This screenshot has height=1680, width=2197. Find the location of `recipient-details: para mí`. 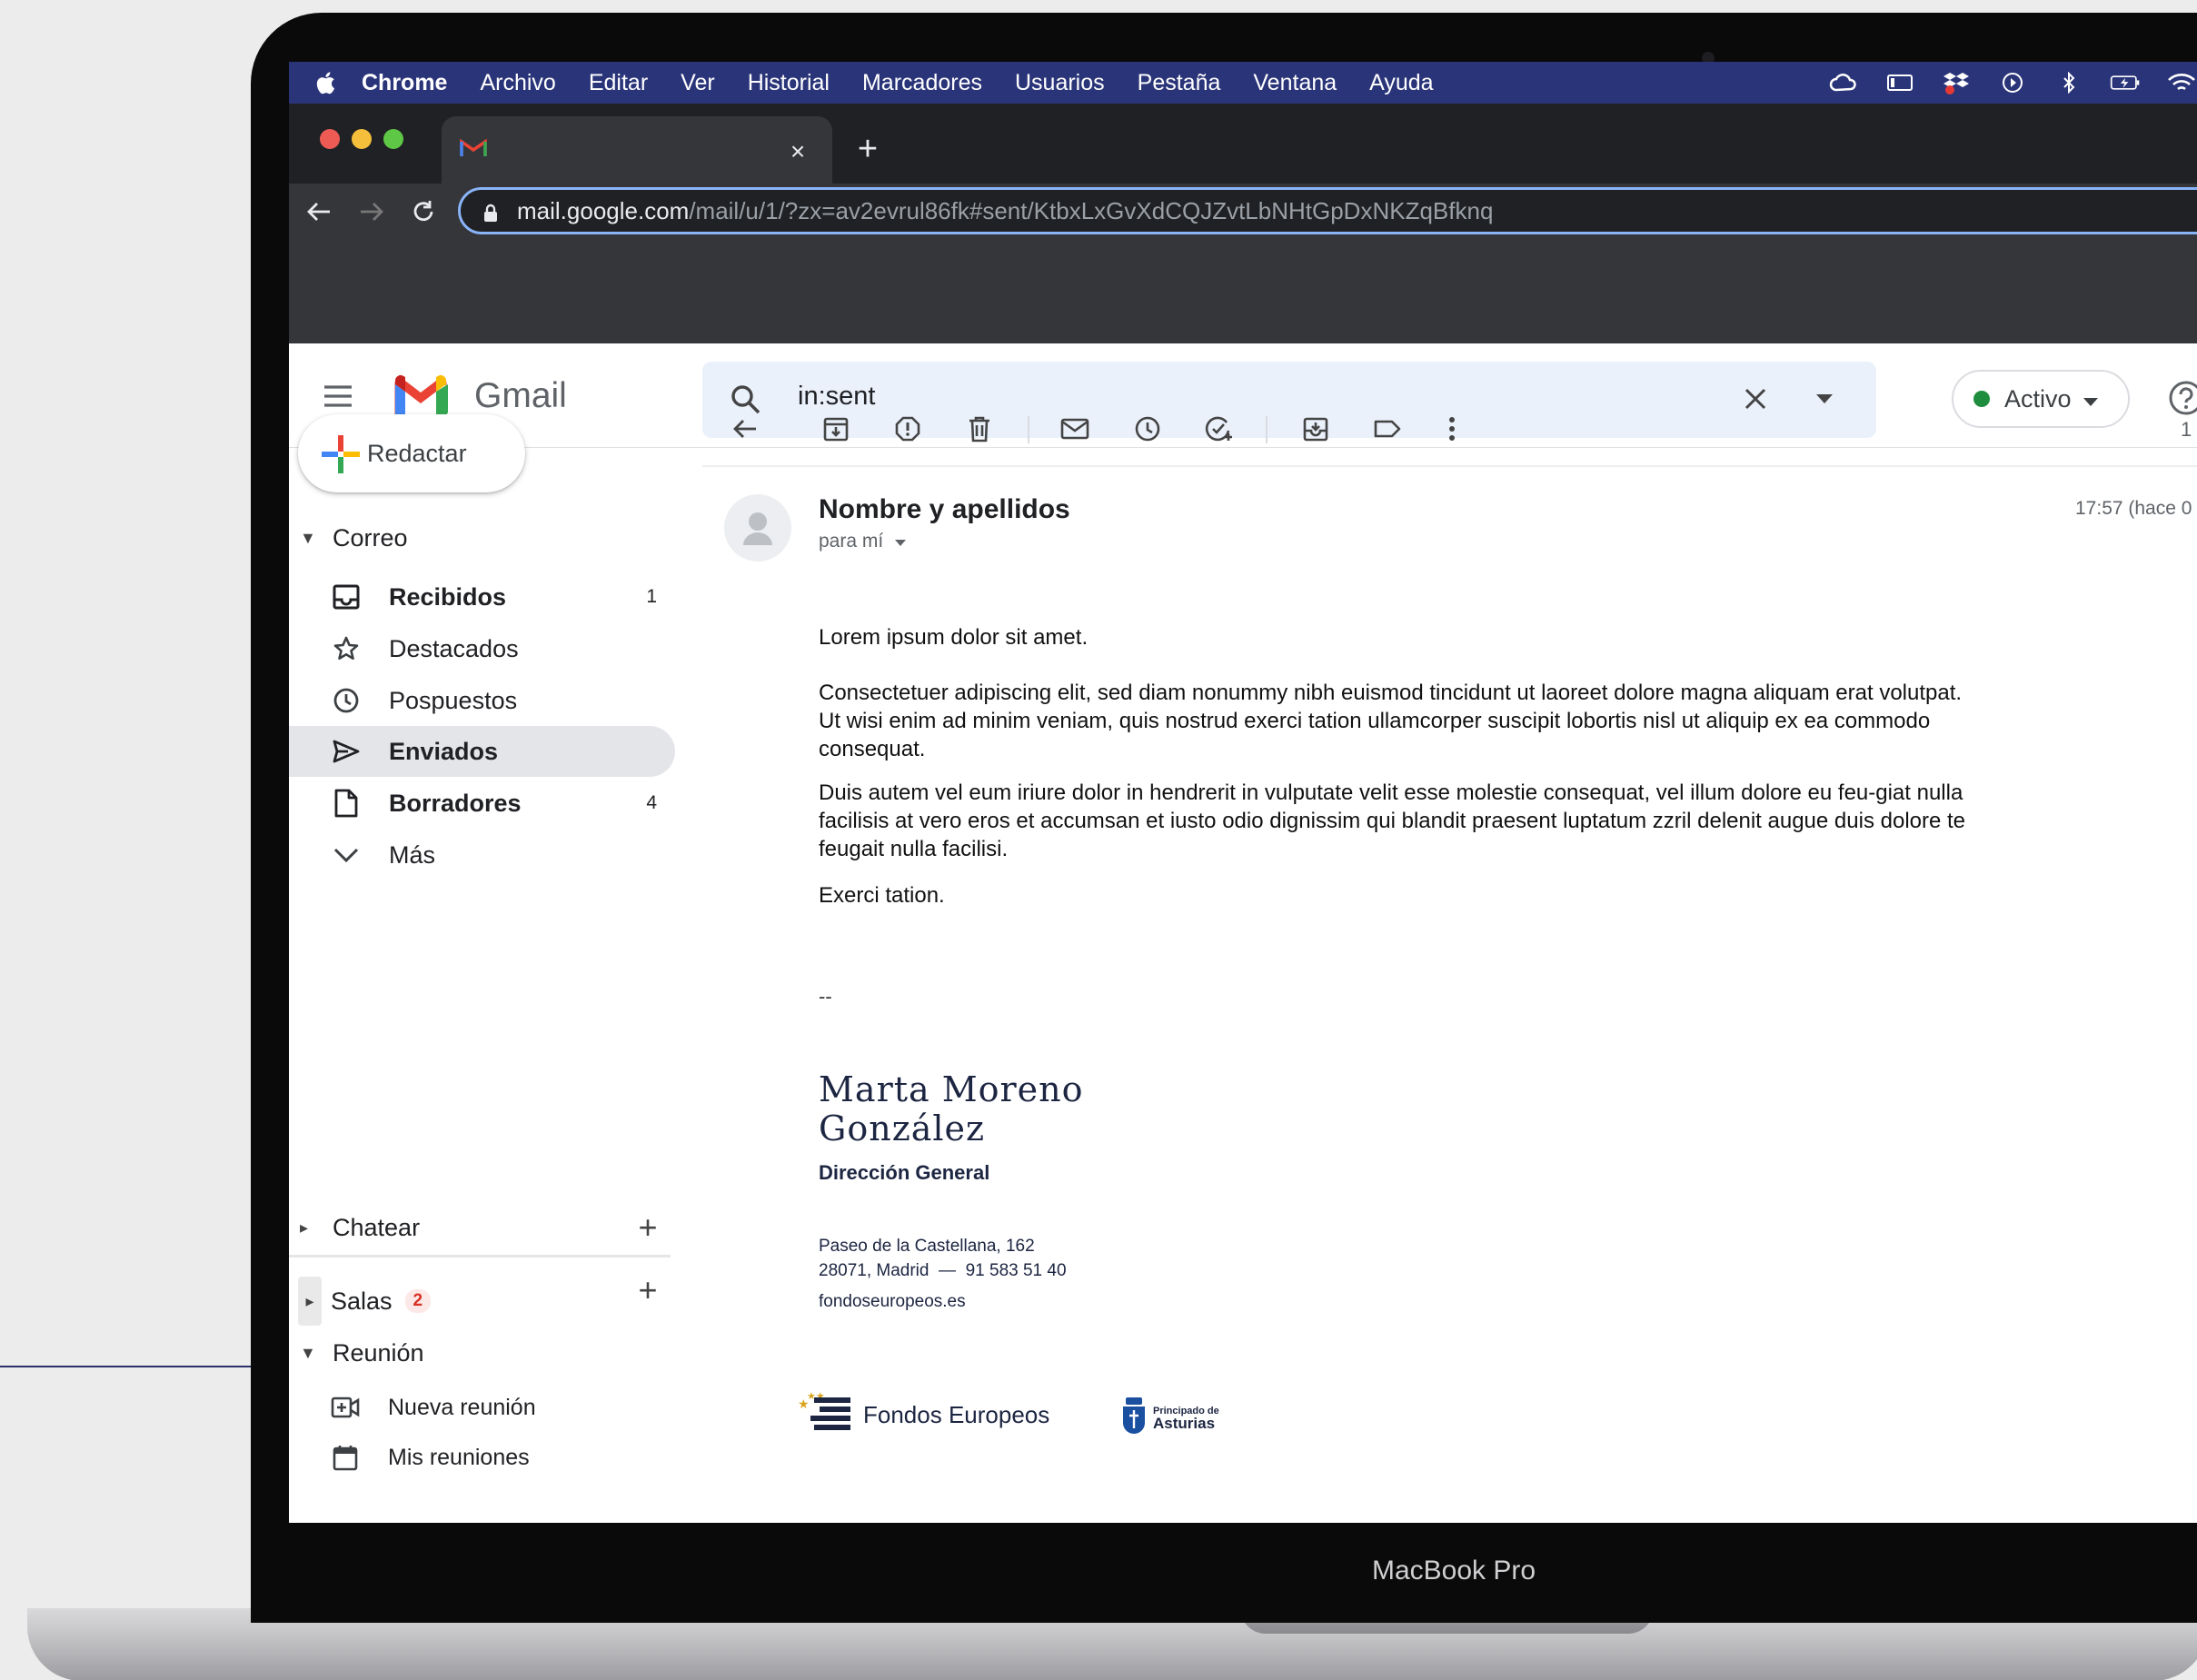

recipient-details: para mí is located at coordinates (863, 542).